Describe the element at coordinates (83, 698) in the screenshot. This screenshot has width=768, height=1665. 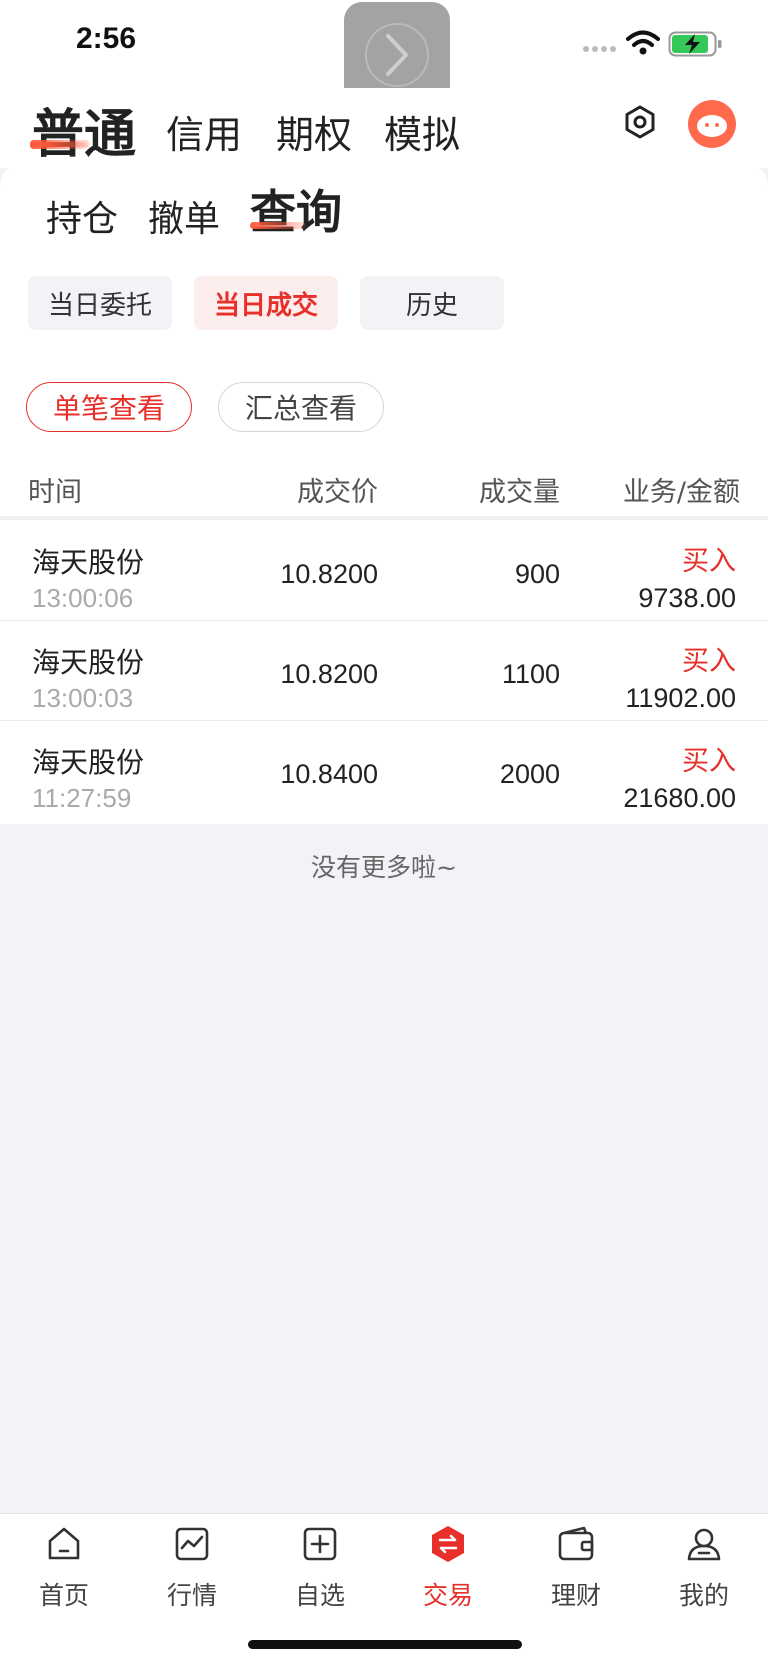
I see `trade-time: 13:00:03` at that location.